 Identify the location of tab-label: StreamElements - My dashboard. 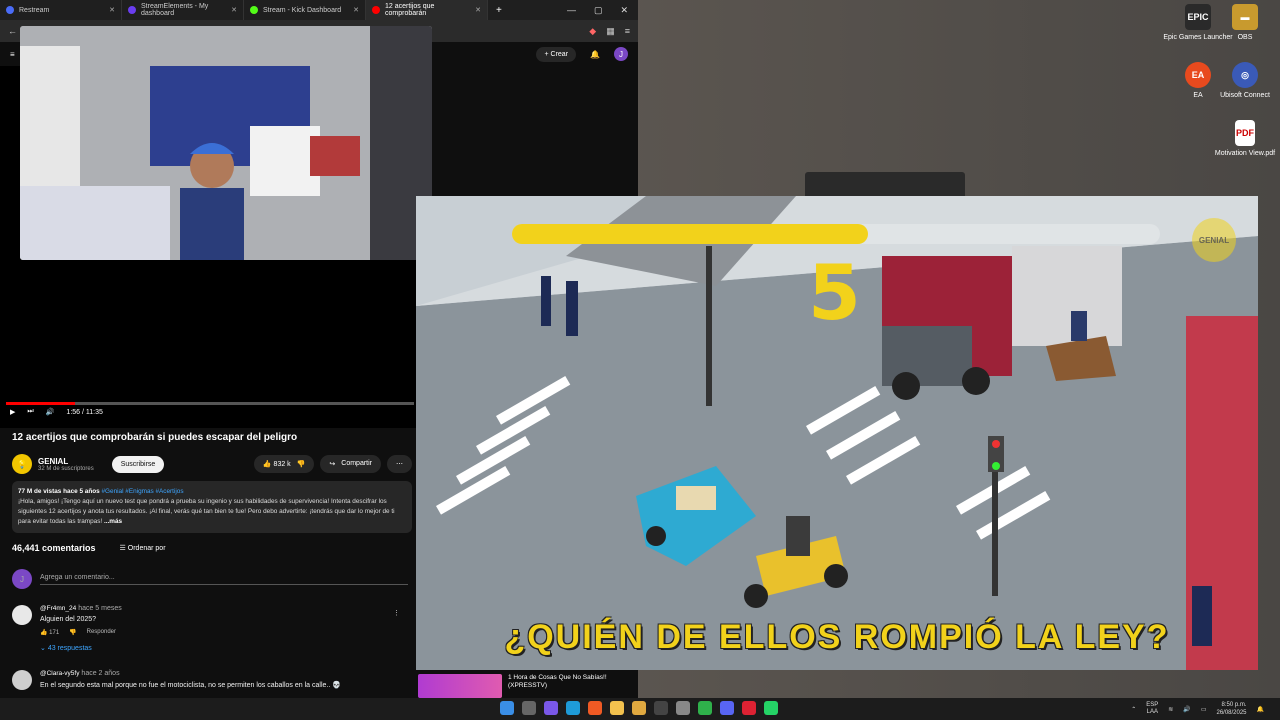
(175, 10).